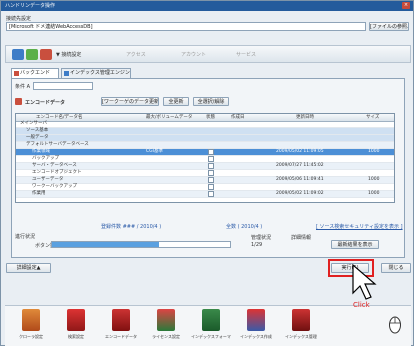 The height and width of the screenshot is (347, 417). What do you see at coordinates (205, 194) in the screenshot?
I see `table-row: 作業用 2009/05/02 11:09:02 1000` at bounding box center [205, 194].